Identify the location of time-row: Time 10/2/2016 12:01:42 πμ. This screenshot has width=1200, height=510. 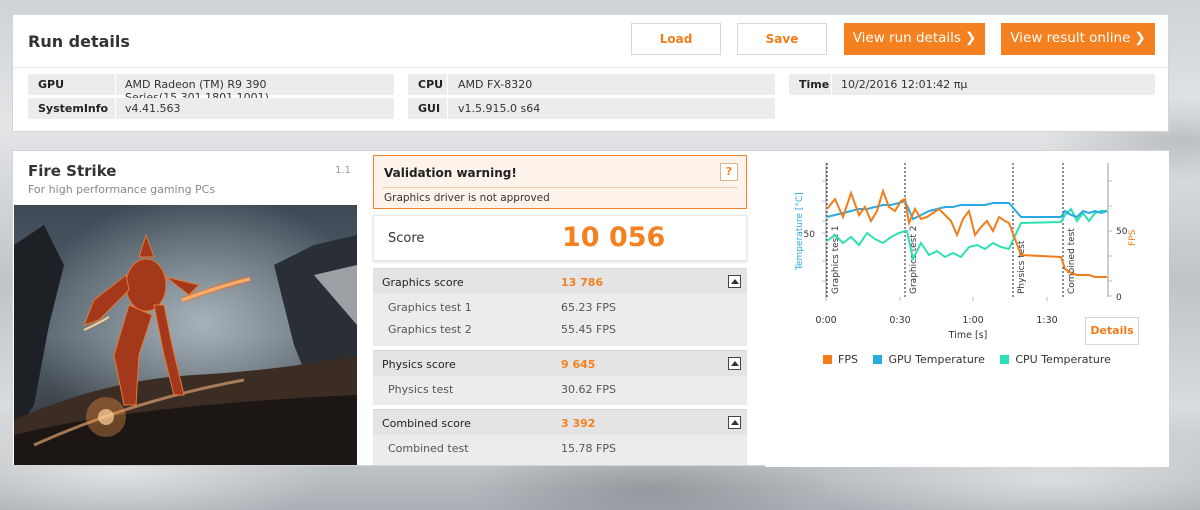
(972, 84).